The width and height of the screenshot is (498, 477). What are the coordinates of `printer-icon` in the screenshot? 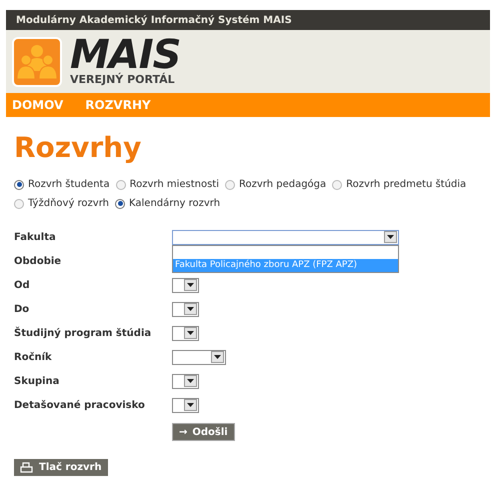 It's located at (26, 467).